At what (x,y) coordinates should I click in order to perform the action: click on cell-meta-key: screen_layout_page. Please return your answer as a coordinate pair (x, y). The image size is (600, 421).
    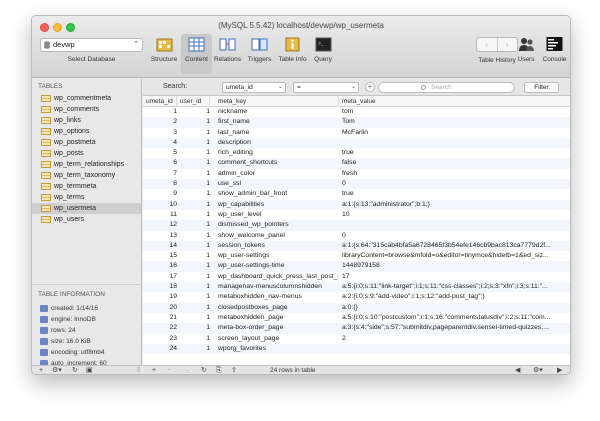
    Looking at the image, I should click on (278, 339).